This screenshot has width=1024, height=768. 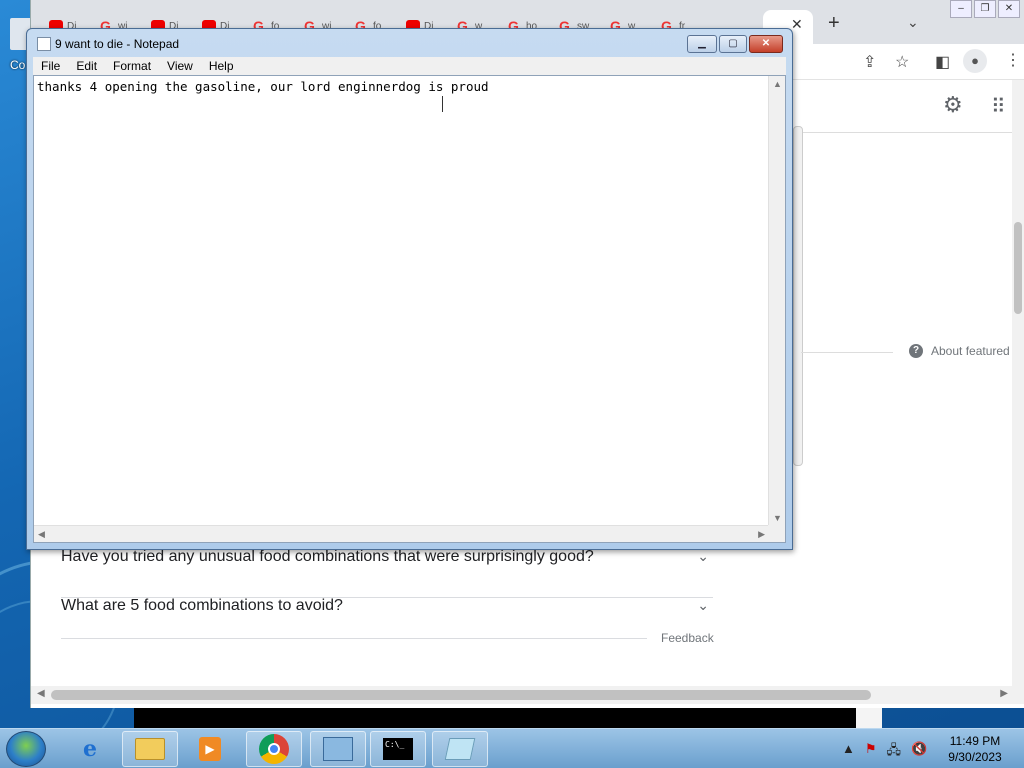 What do you see at coordinates (90, 749) in the screenshot?
I see `internet-explorer-icon: e` at bounding box center [90, 749].